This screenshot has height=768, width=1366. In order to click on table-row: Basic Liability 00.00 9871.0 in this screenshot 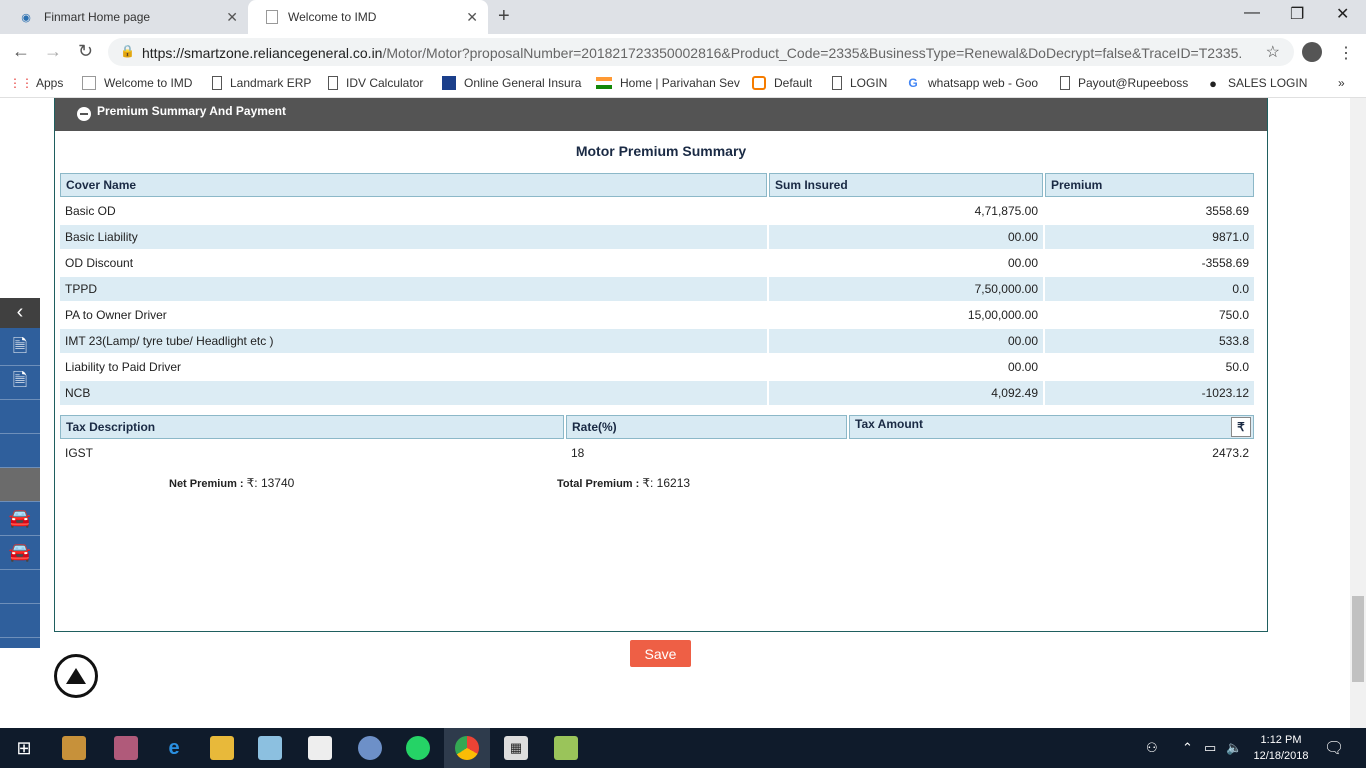, I will do `click(657, 237)`.